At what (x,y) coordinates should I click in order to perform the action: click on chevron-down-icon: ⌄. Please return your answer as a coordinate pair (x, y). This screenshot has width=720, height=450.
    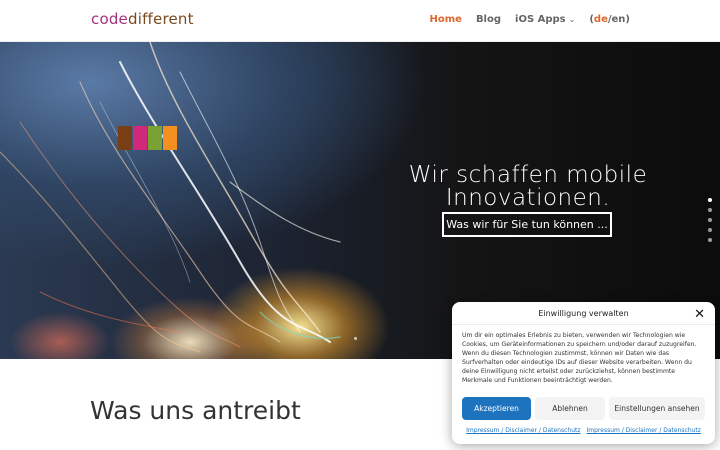
    Looking at the image, I should click on (572, 19).